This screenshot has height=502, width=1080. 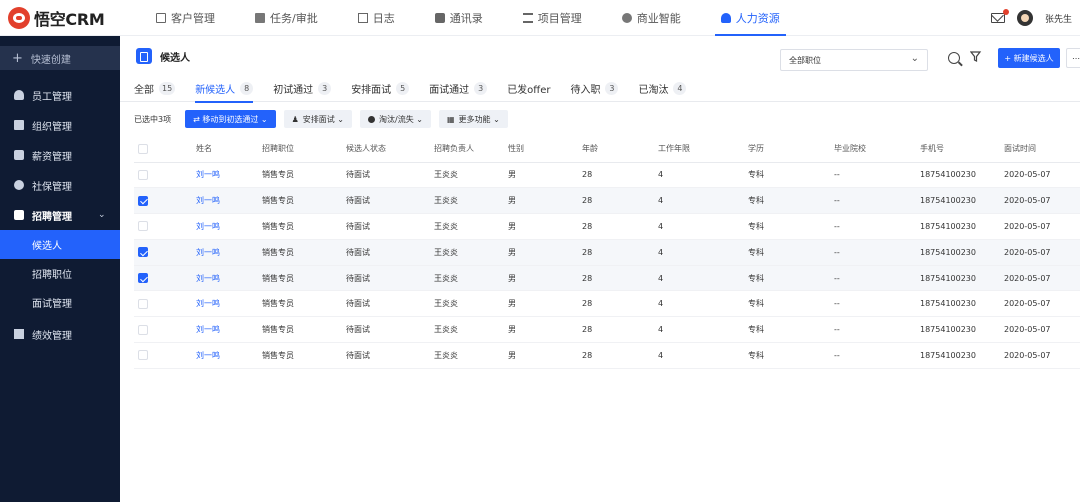 What do you see at coordinates (653, 90) in the screenshot?
I see `tab-label: 已淘汰` at bounding box center [653, 90].